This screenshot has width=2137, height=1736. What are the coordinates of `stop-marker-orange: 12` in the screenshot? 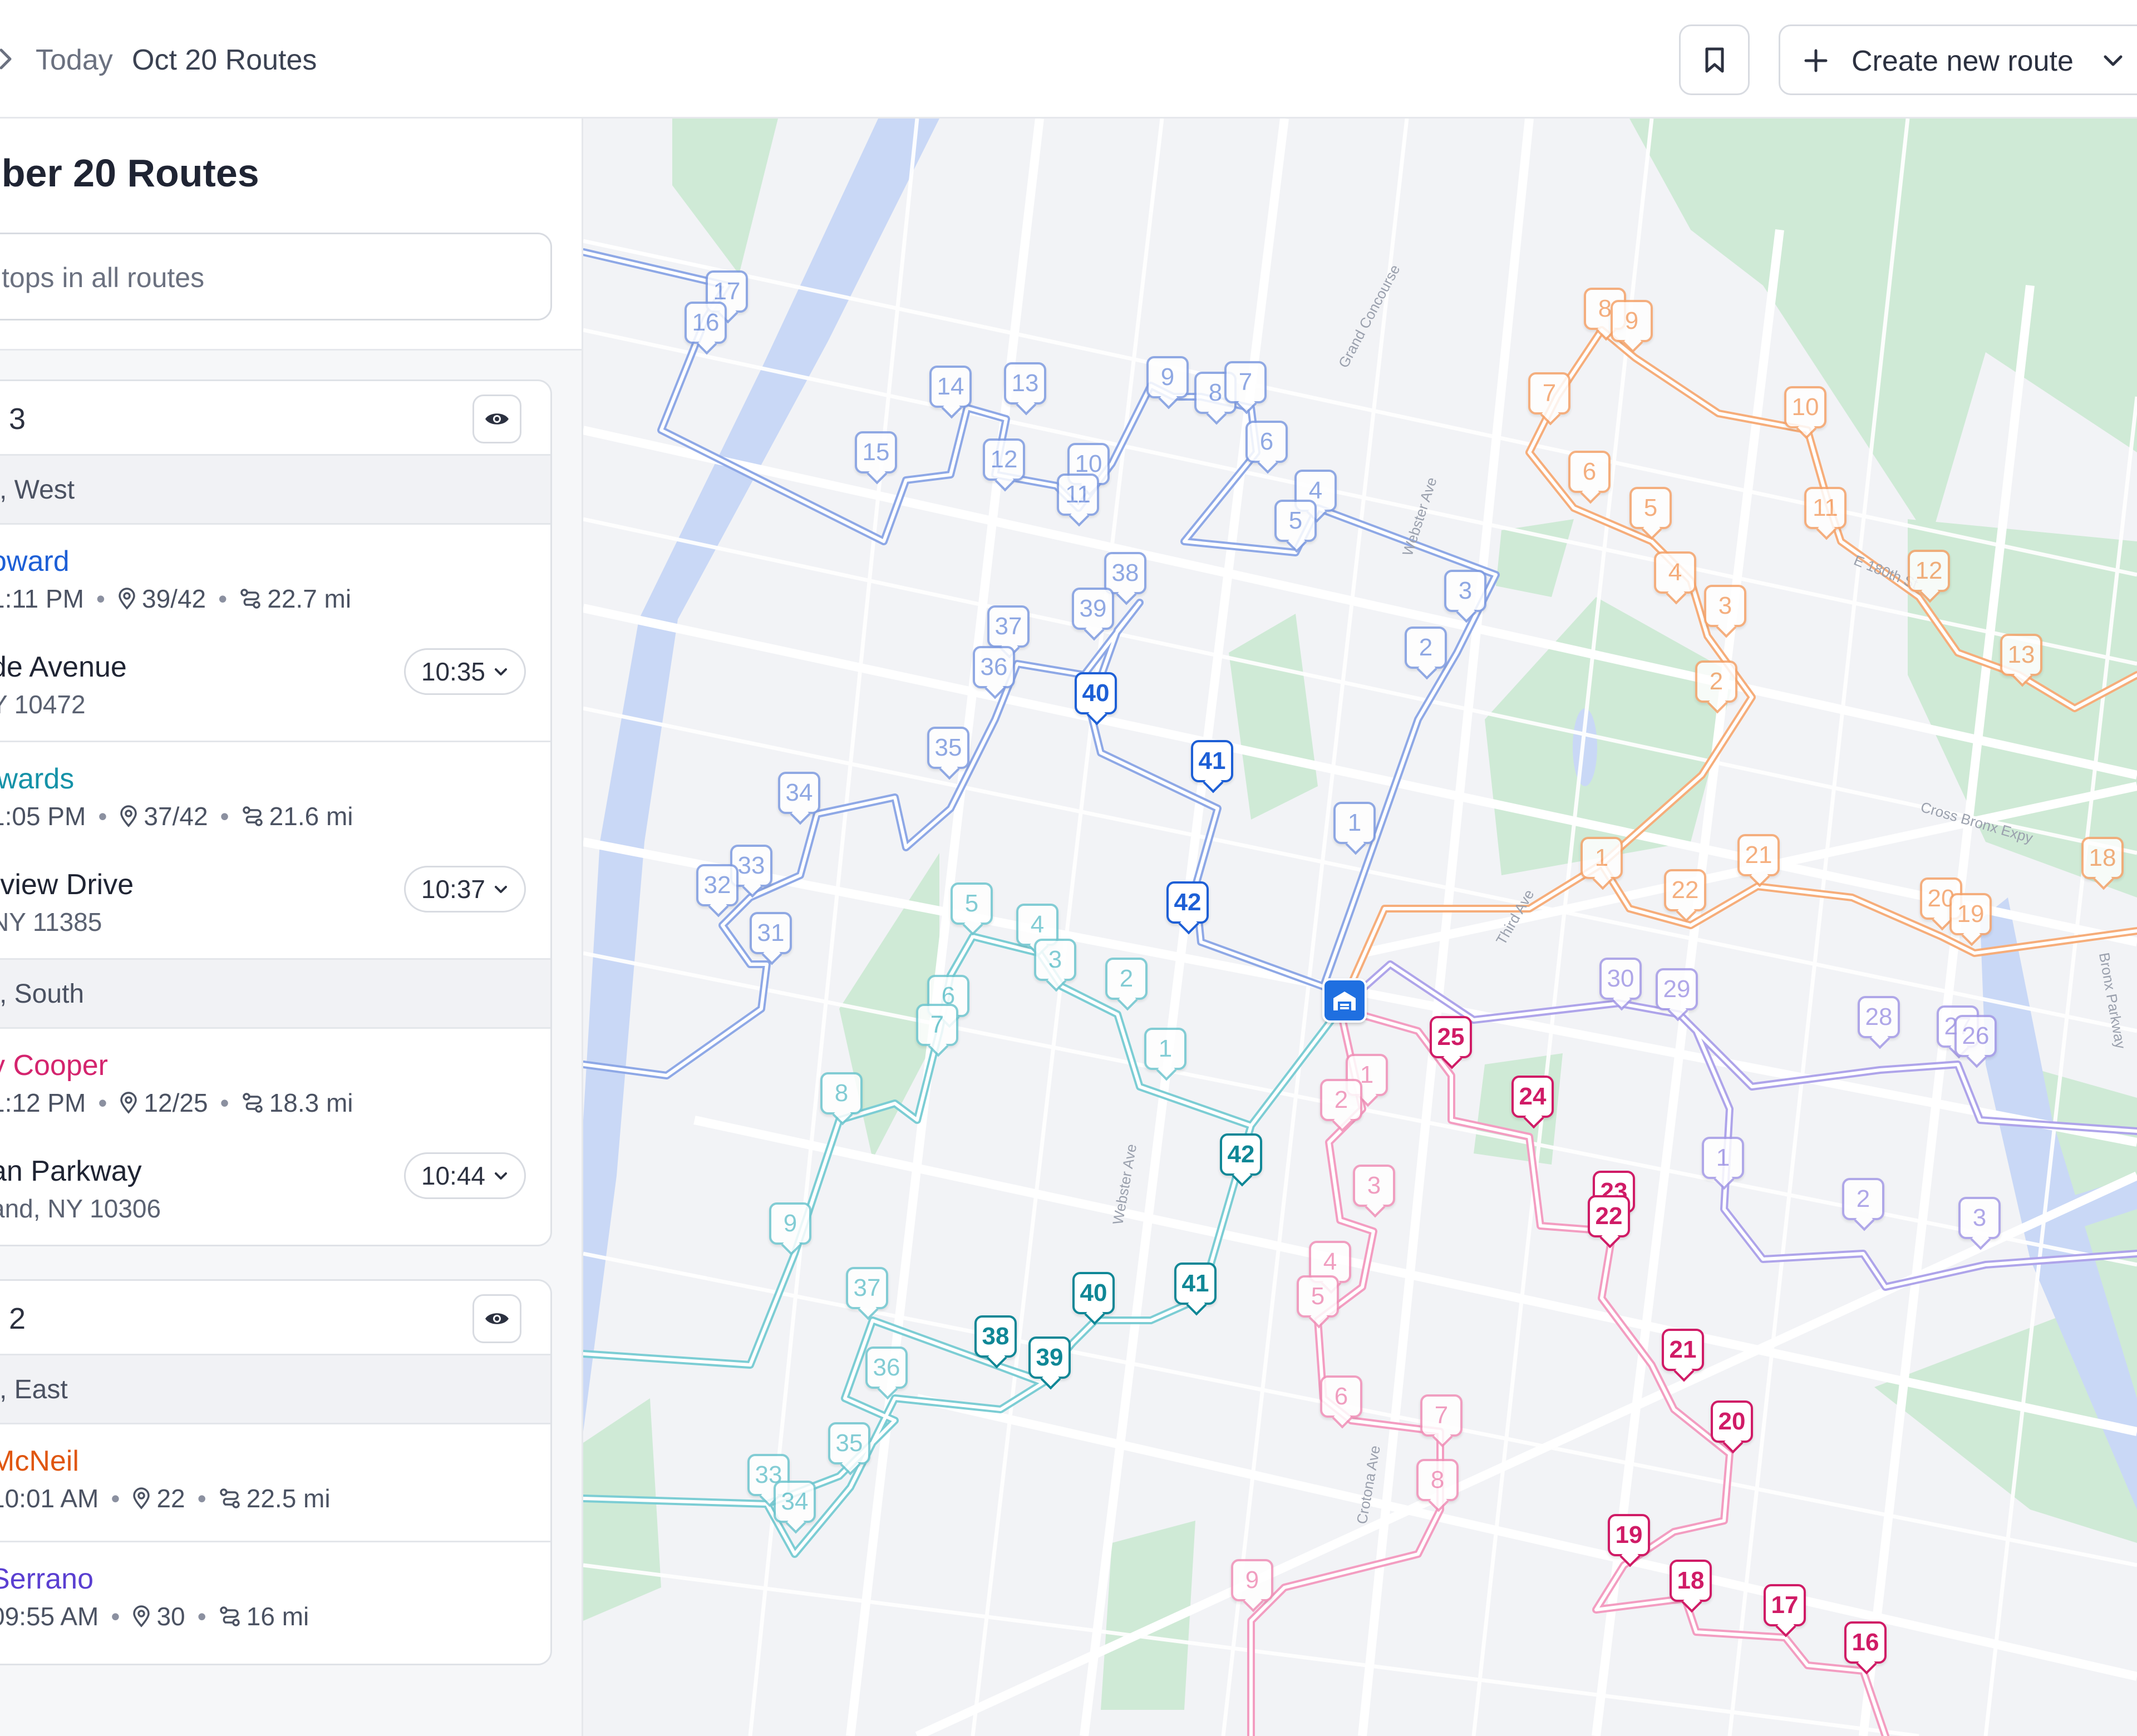 It's located at (1929, 571).